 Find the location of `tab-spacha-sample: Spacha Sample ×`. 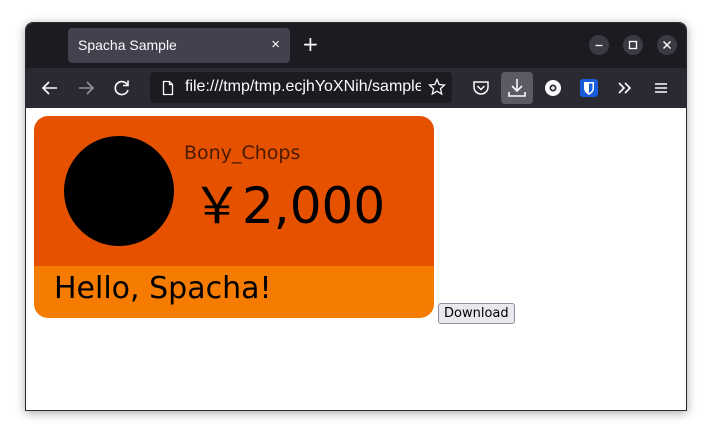

tab-spacha-sample: Spacha Sample × is located at coordinates (179, 45).